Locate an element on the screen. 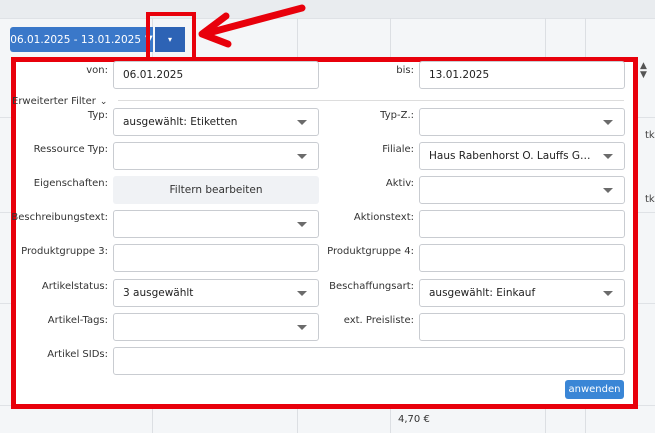 The width and height of the screenshot is (655, 433). typ-z-select is located at coordinates (522, 122).